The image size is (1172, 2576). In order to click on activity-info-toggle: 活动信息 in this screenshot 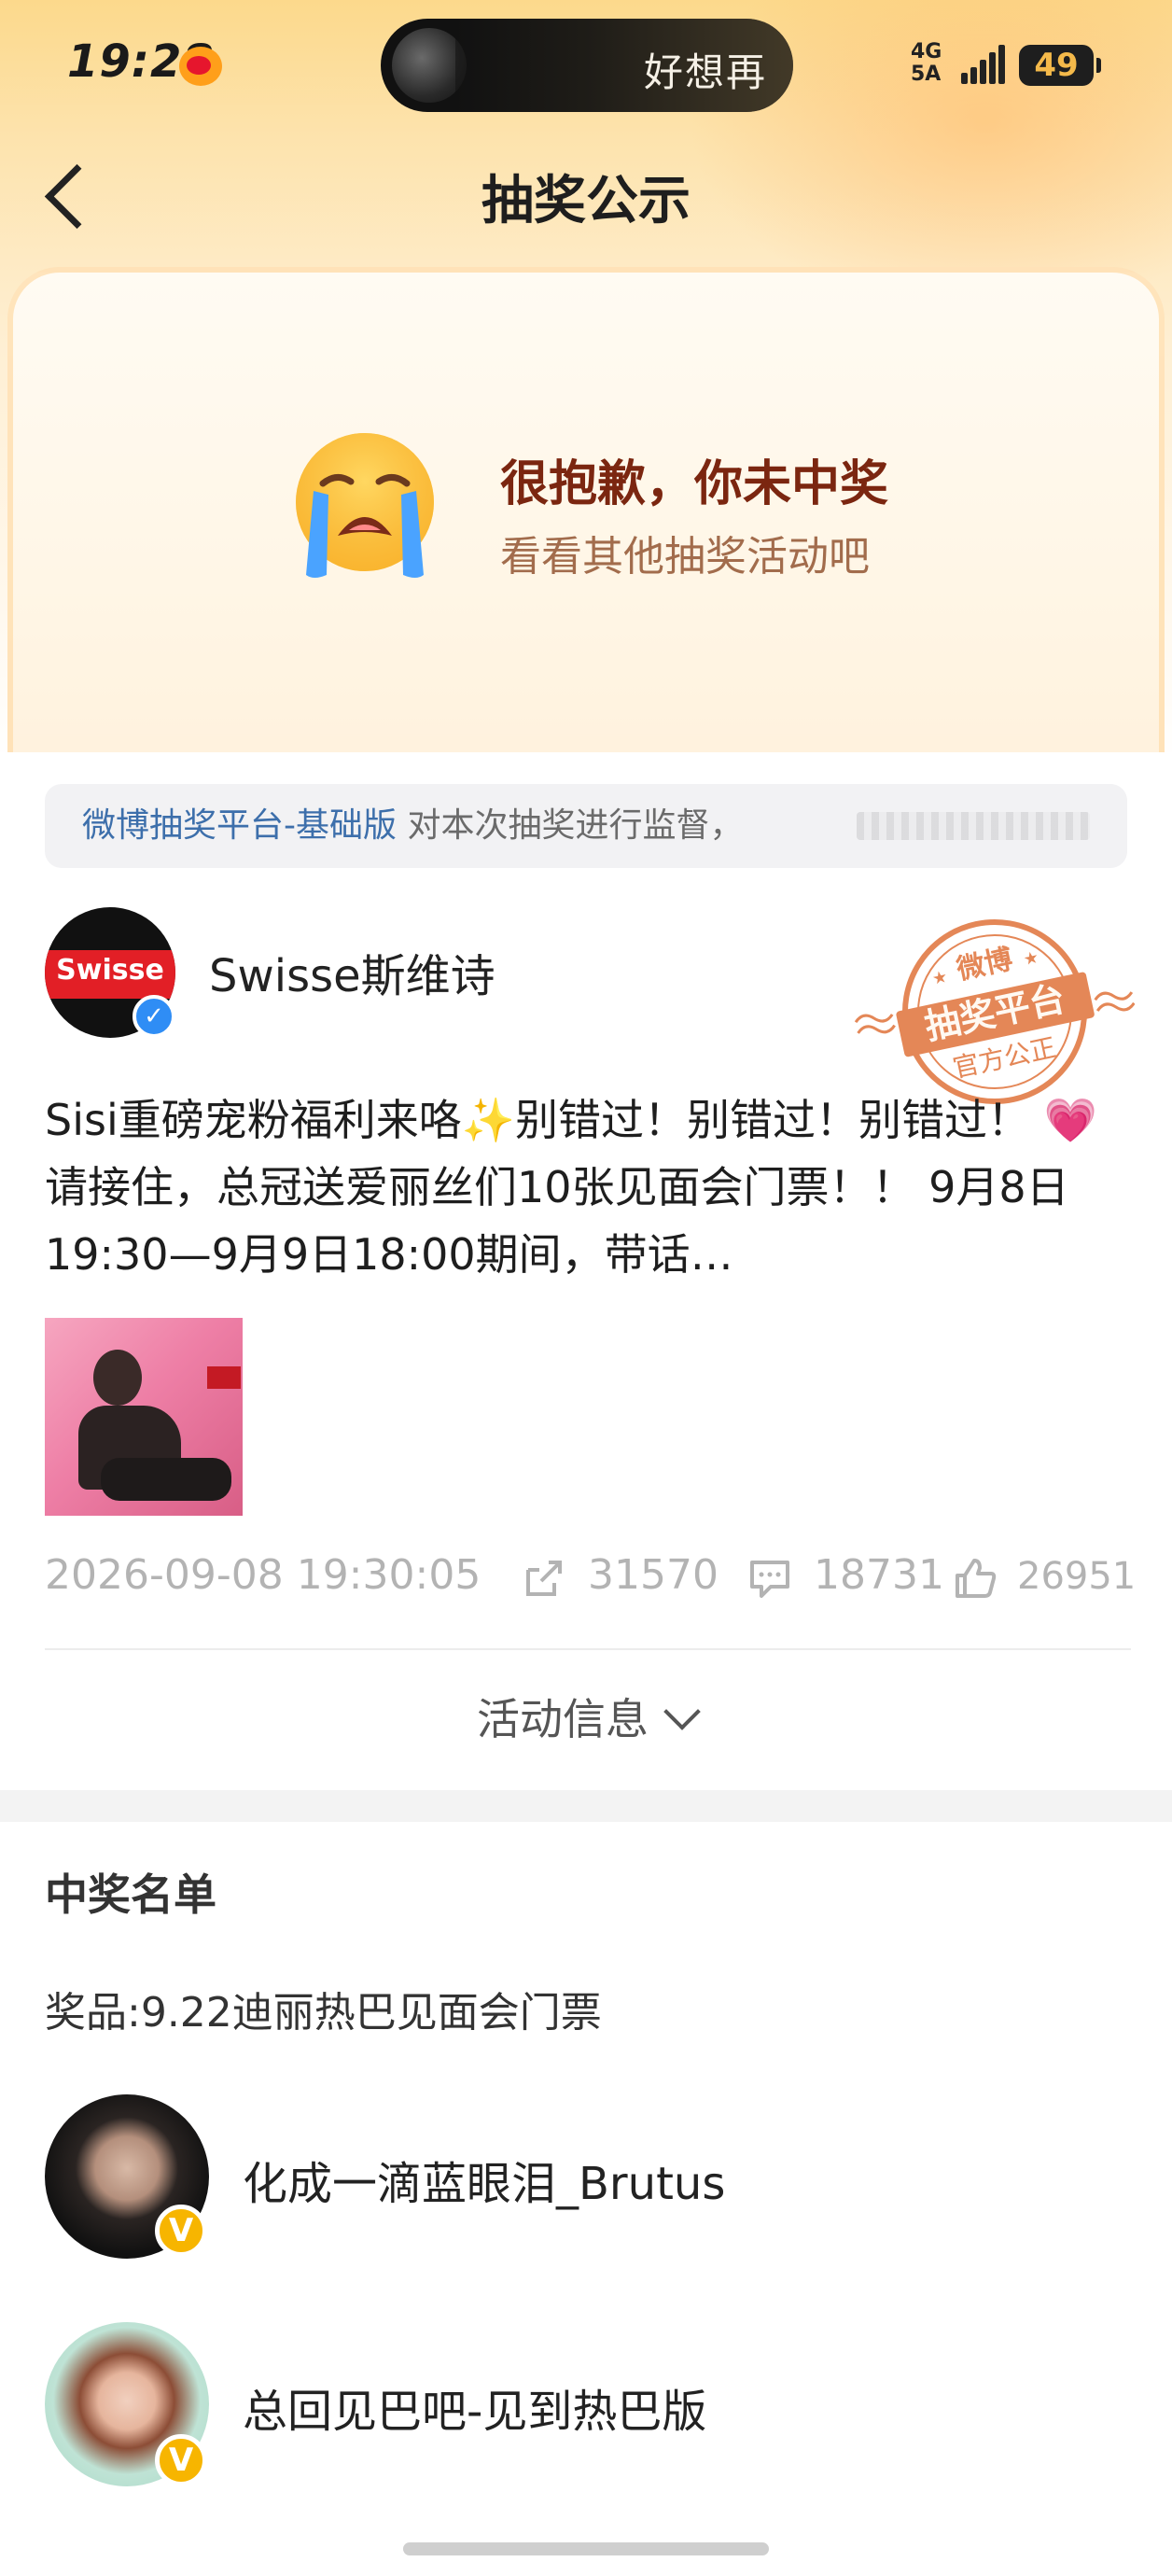, I will do `click(586, 1716)`.